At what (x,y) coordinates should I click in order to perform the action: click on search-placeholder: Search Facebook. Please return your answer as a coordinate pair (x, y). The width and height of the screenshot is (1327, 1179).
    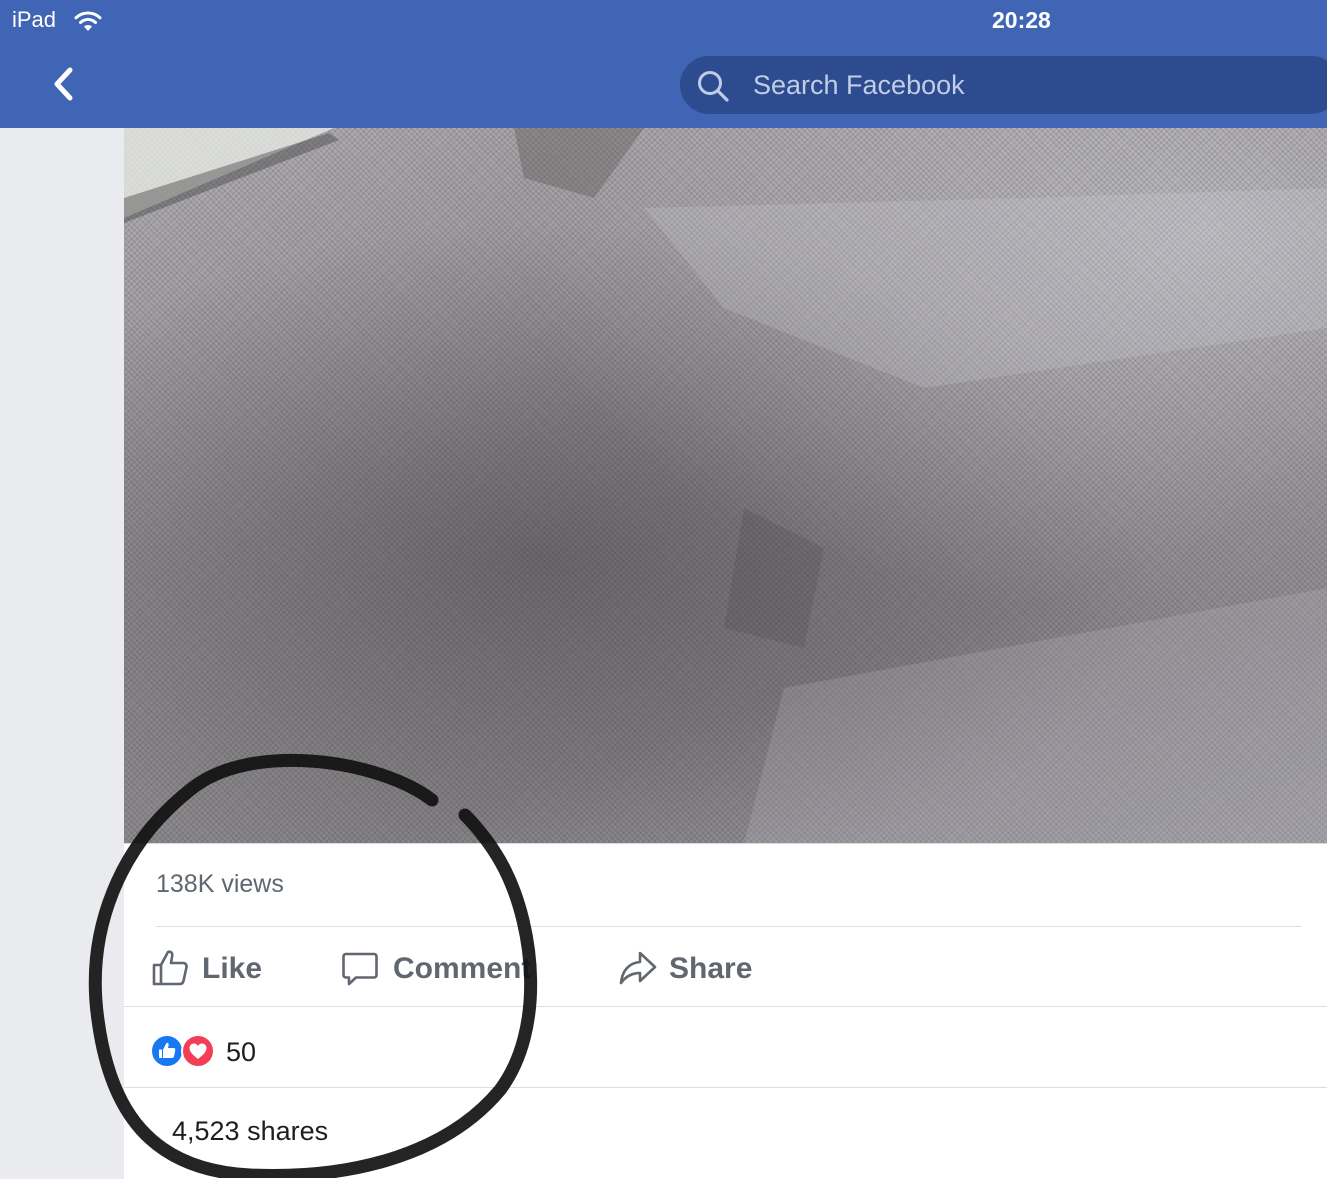
    Looking at the image, I should click on (859, 85).